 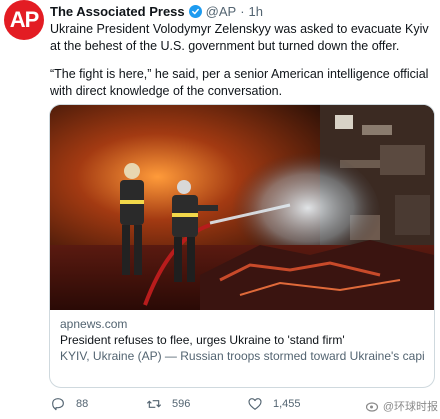 I want to click on reply-icon, so click(x=58, y=404).